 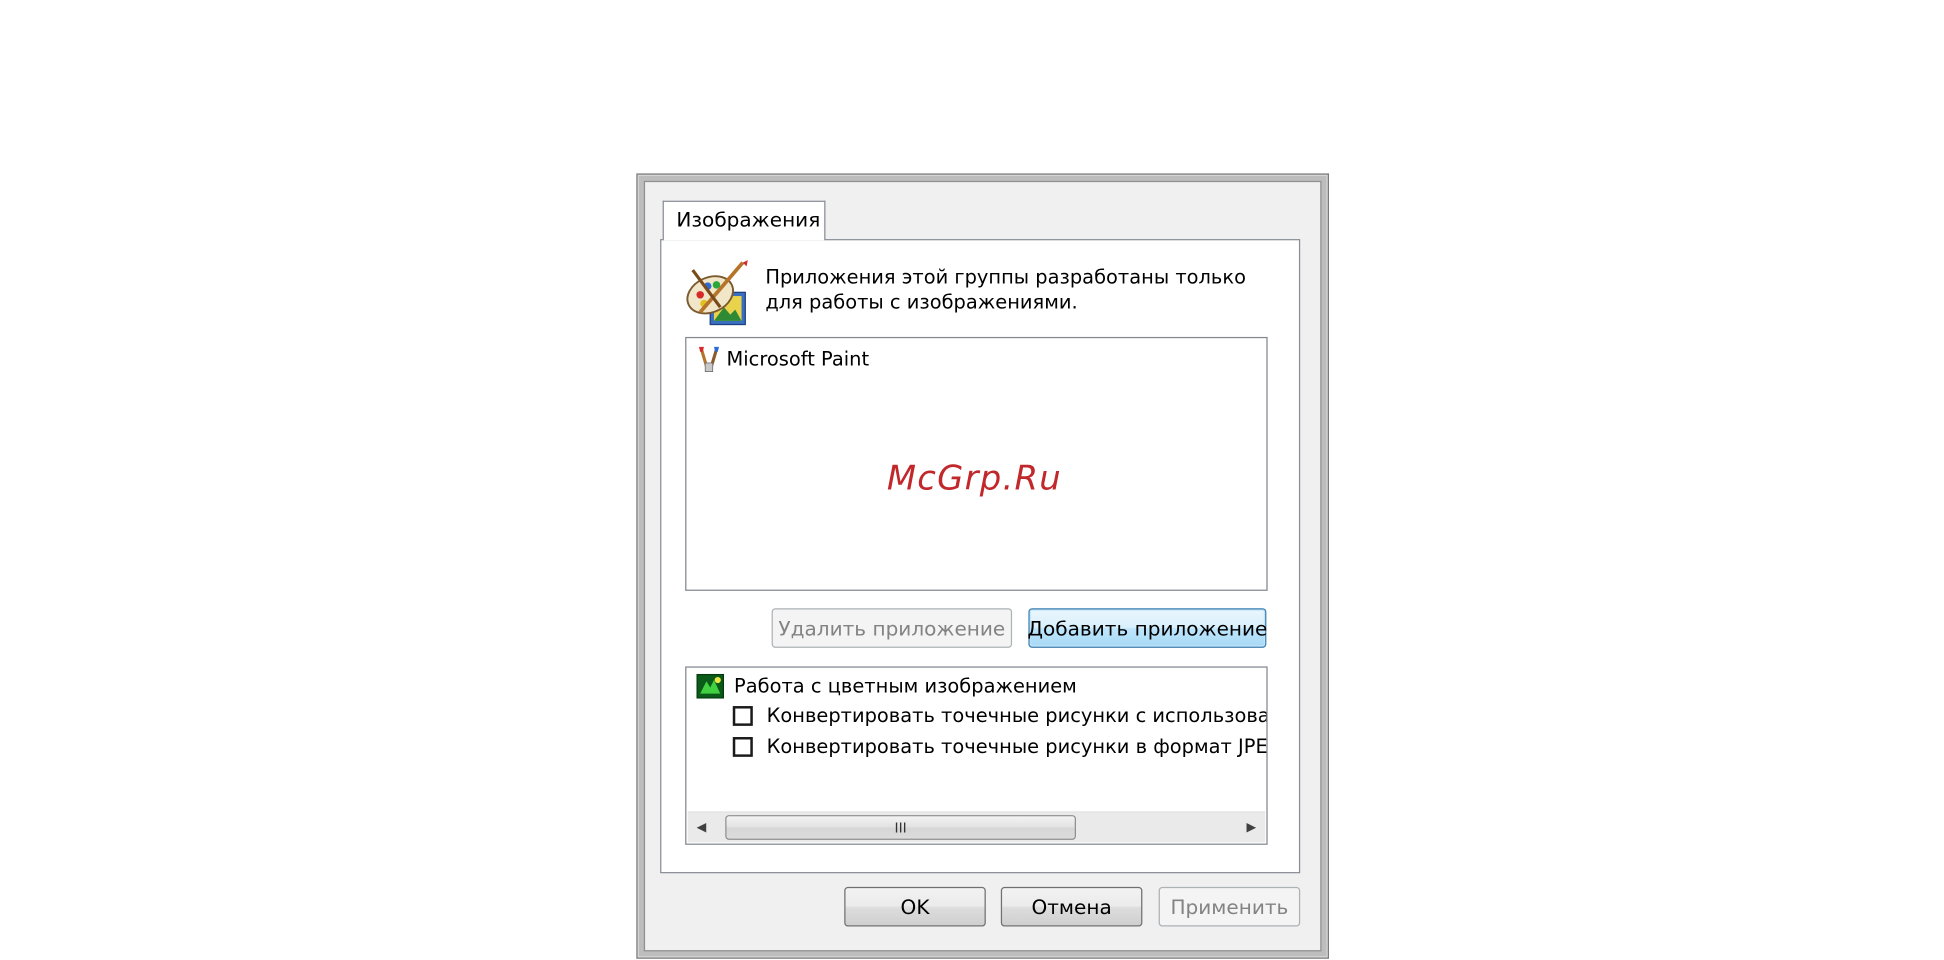 I want to click on description-line-2: для работы с изображениями., so click(x=921, y=302).